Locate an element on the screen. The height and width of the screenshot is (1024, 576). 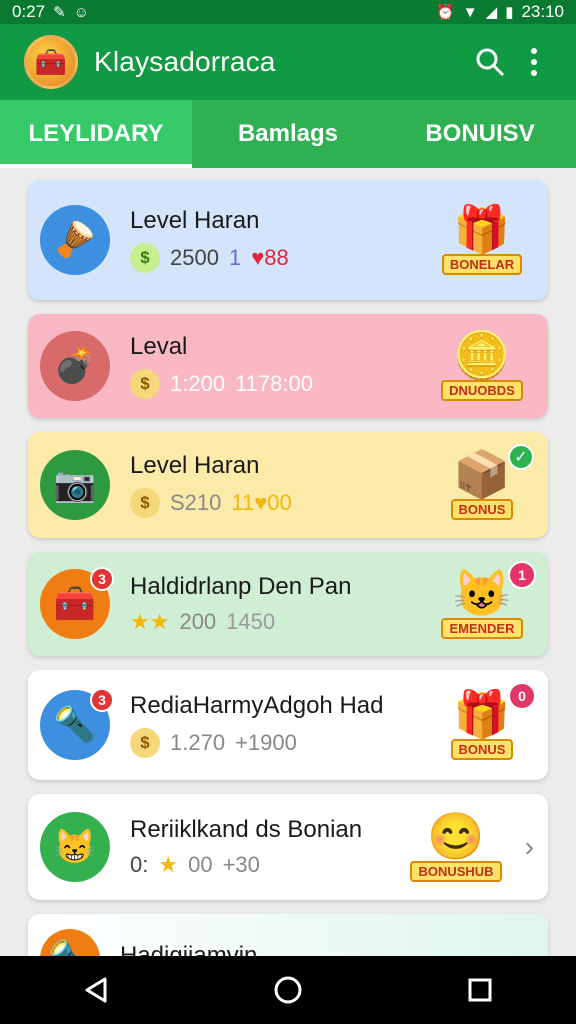
back-icon is located at coordinates (96, 990).